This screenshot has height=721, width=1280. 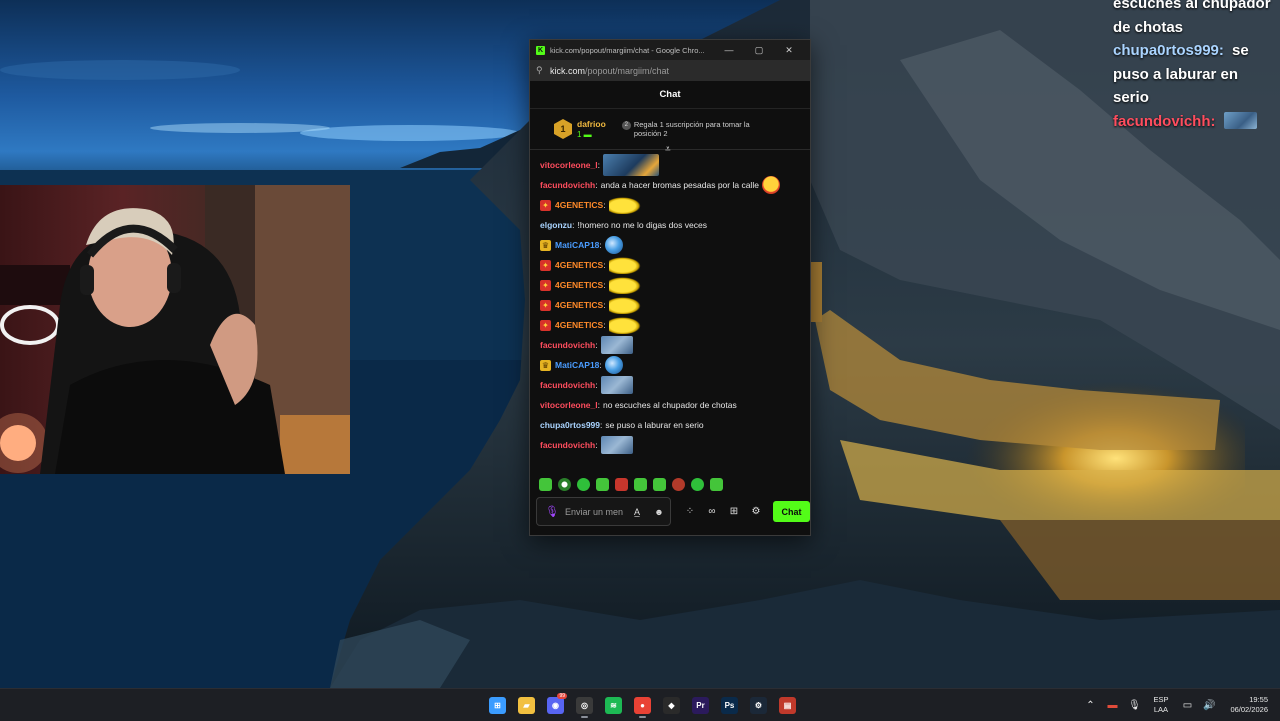 What do you see at coordinates (1195, 19) in the screenshot?
I see `overlay-line: escuches al chupador de chotas` at bounding box center [1195, 19].